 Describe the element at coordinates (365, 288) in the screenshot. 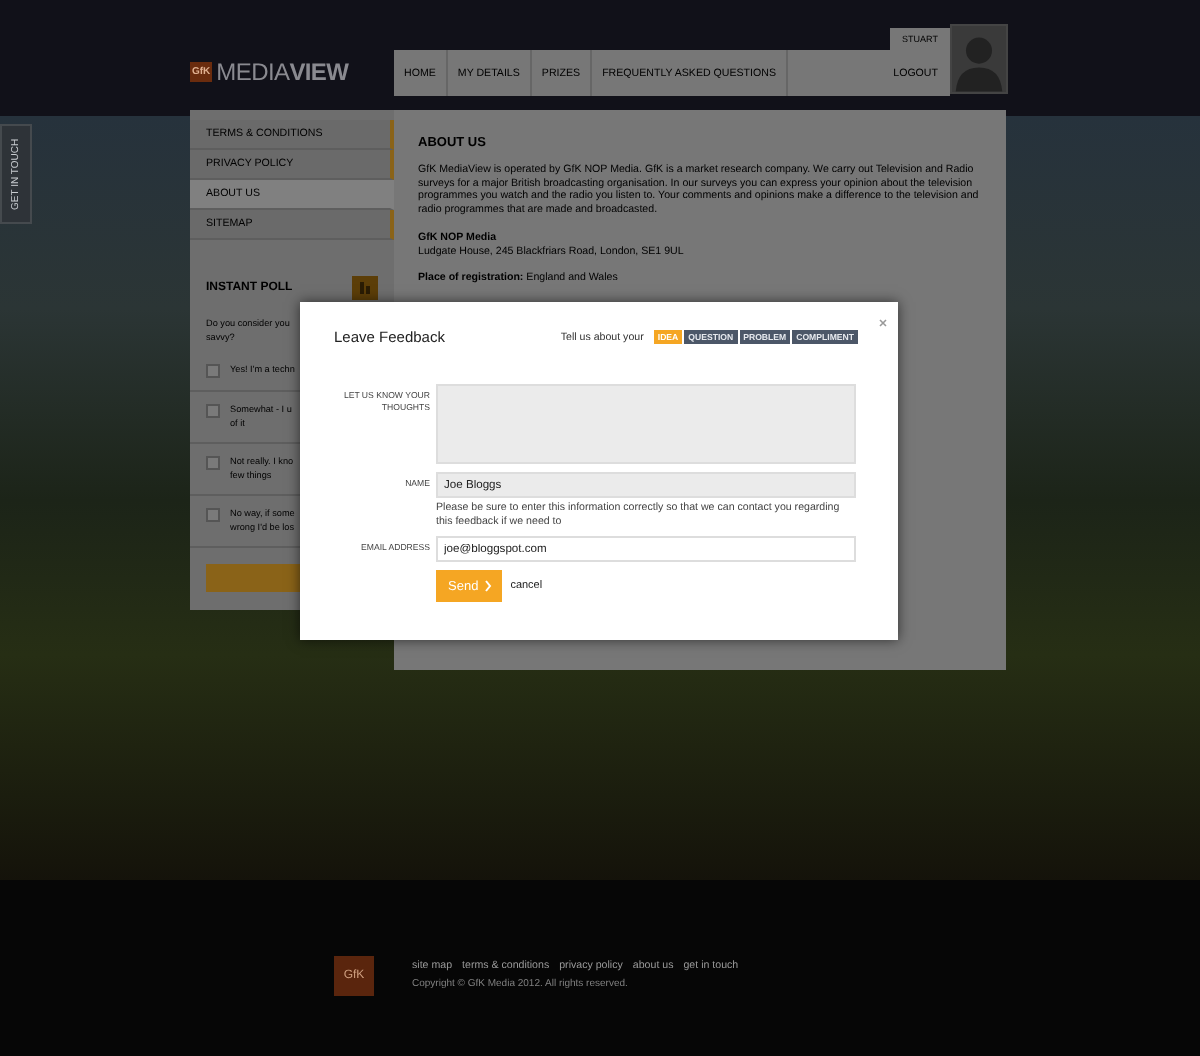

I see `poll-chart-icon` at that location.